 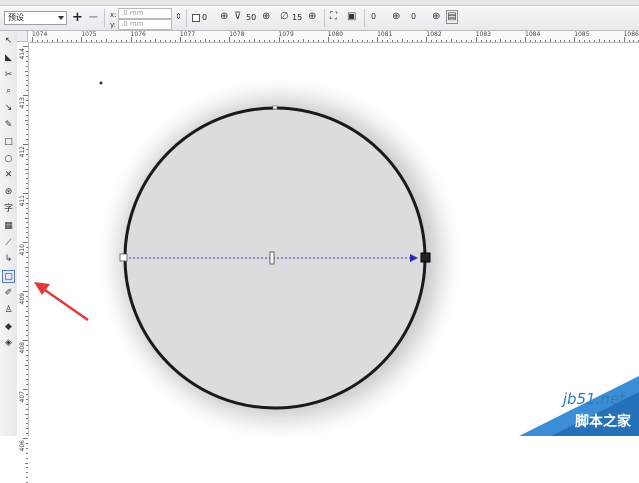 I want to click on watermark: jb51.net 脚本之家, so click(x=574, y=405).